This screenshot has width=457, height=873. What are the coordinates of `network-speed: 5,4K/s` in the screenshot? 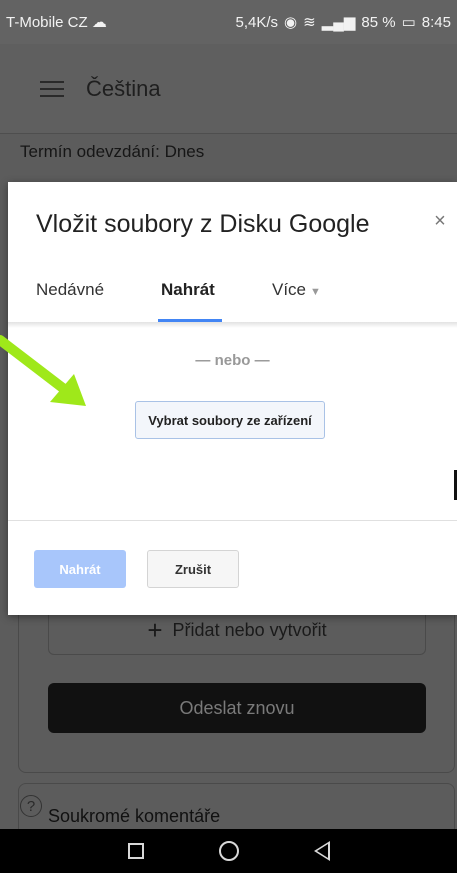 It's located at (257, 22).